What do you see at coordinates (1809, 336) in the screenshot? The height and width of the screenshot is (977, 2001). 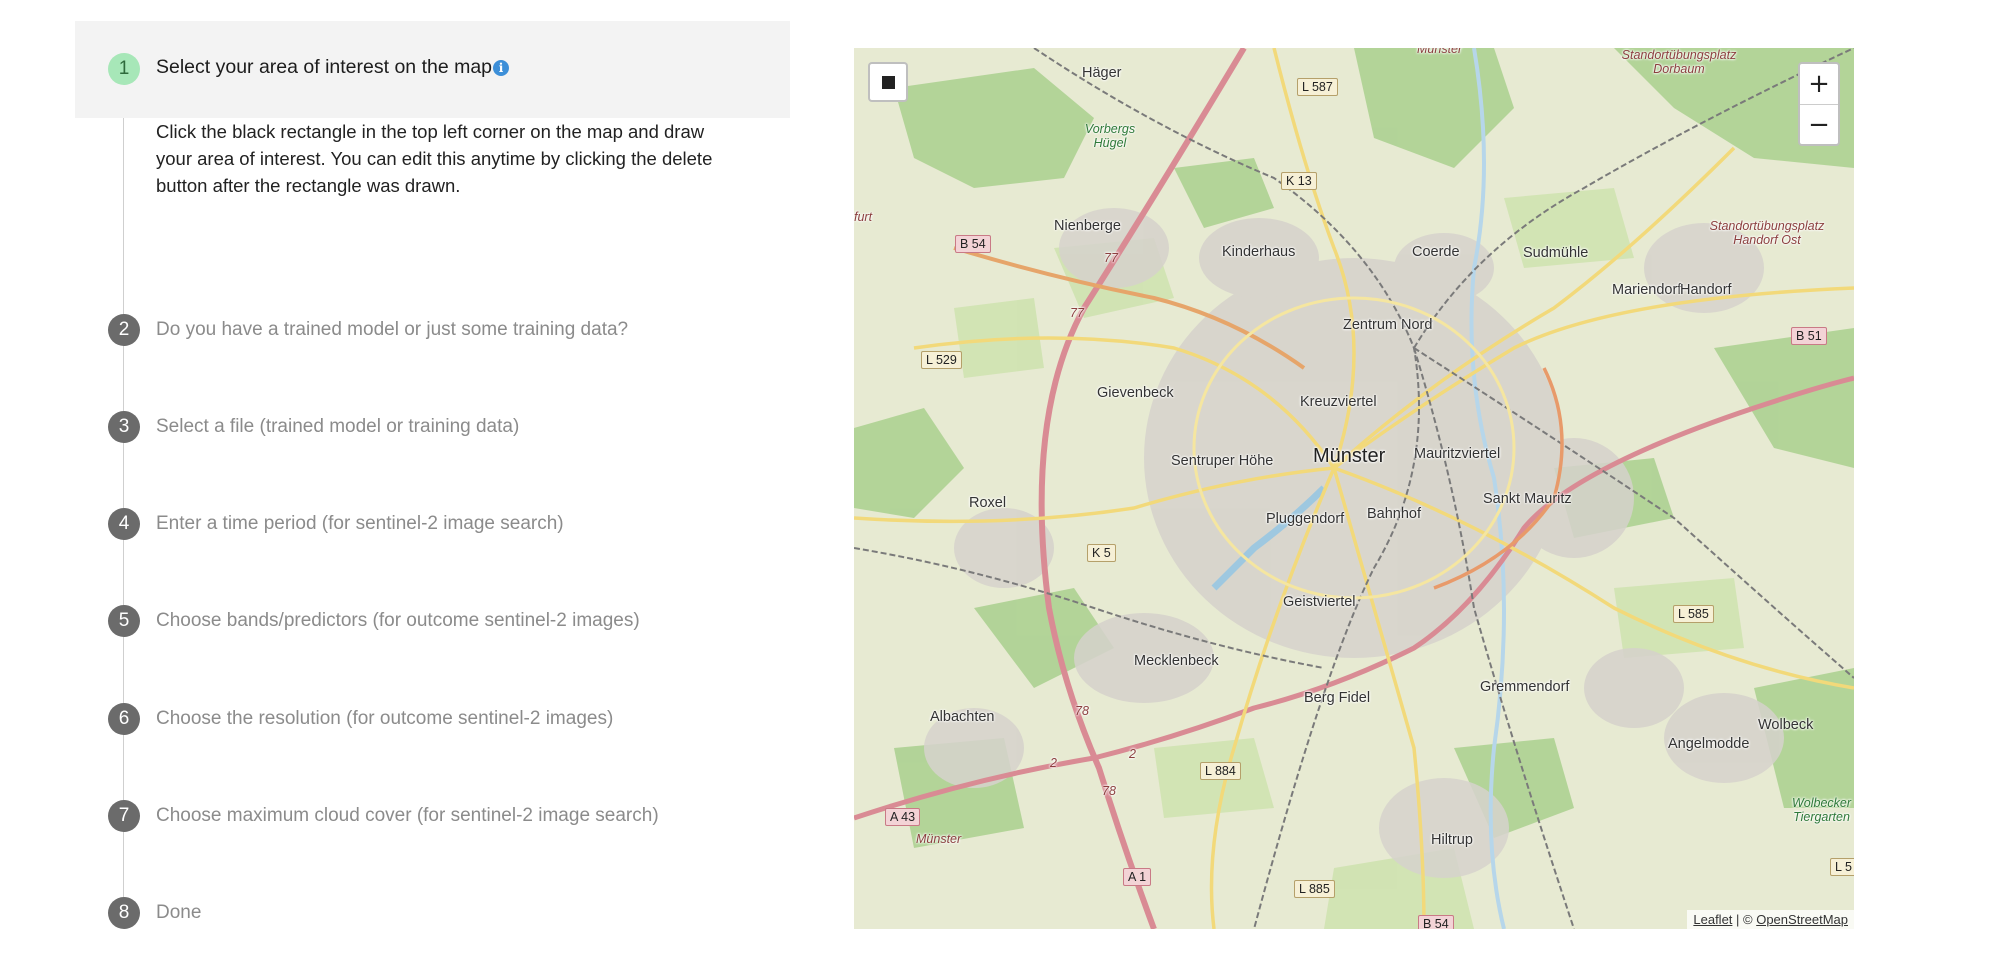 I see `road-badge: B 51` at bounding box center [1809, 336].